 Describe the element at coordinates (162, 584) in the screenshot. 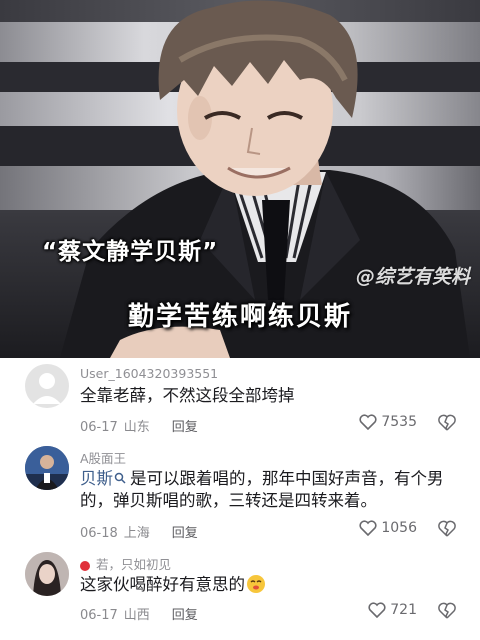

I see `comment-text-body: 这家伙喝醉好有意思的` at that location.